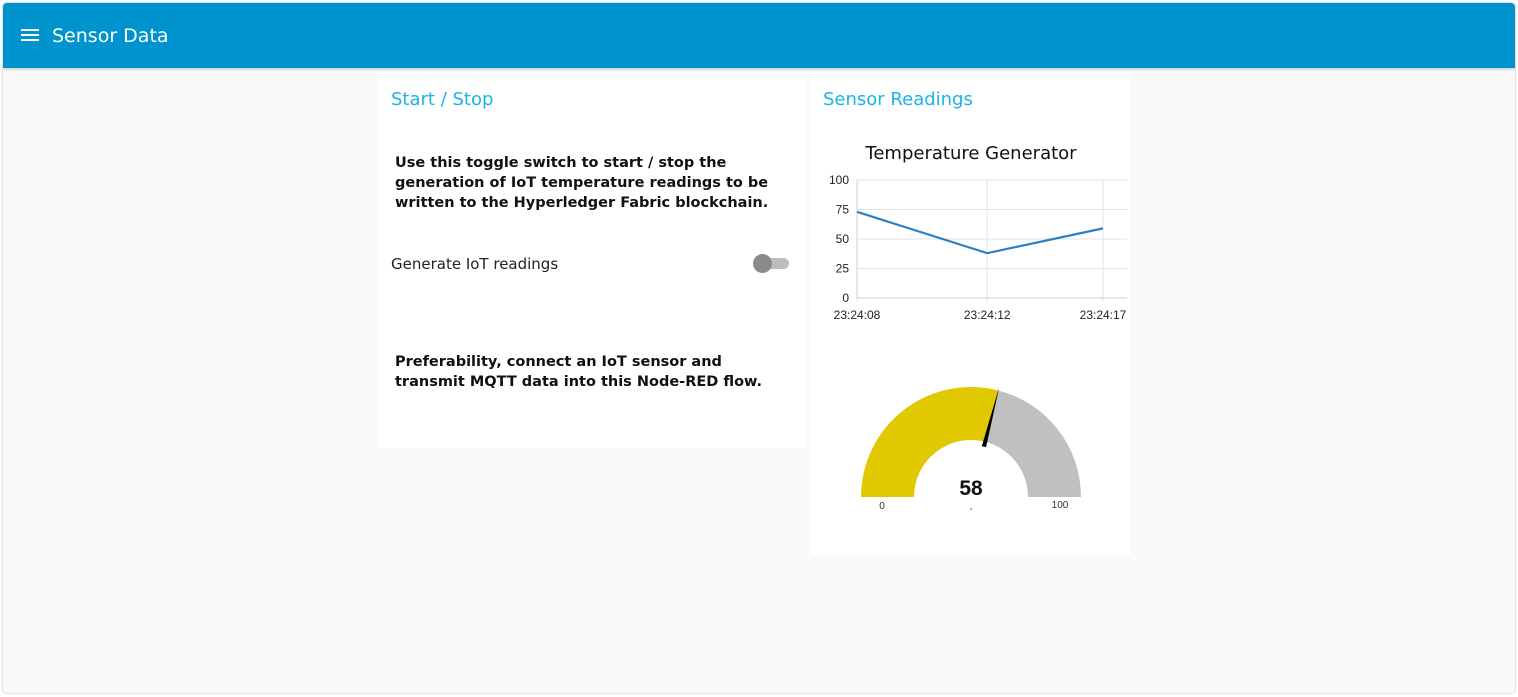 Image resolution: width=1518 pixels, height=697 pixels. What do you see at coordinates (1103, 315) in the screenshot?
I see `x-tick-label: 23:24:17` at bounding box center [1103, 315].